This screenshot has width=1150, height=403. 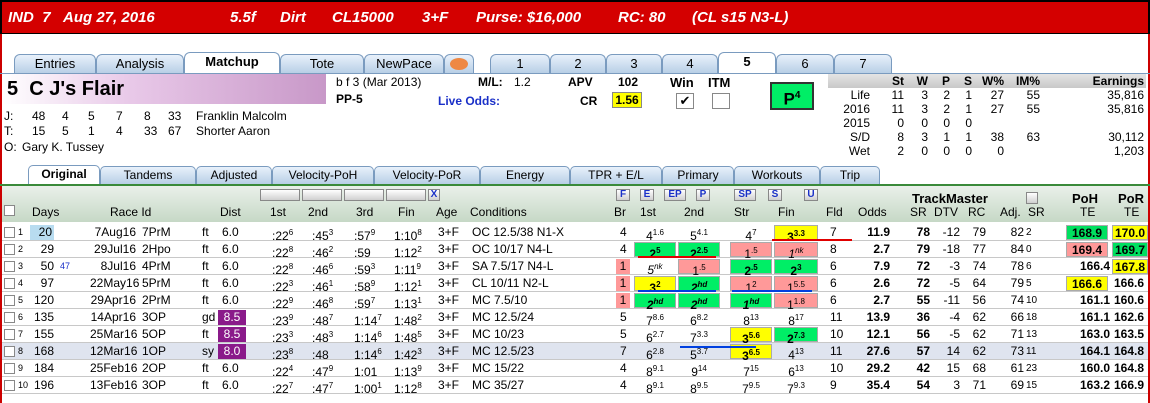 What do you see at coordinates (280, 195) in the screenshot?
I see `col-button-1st` at bounding box center [280, 195].